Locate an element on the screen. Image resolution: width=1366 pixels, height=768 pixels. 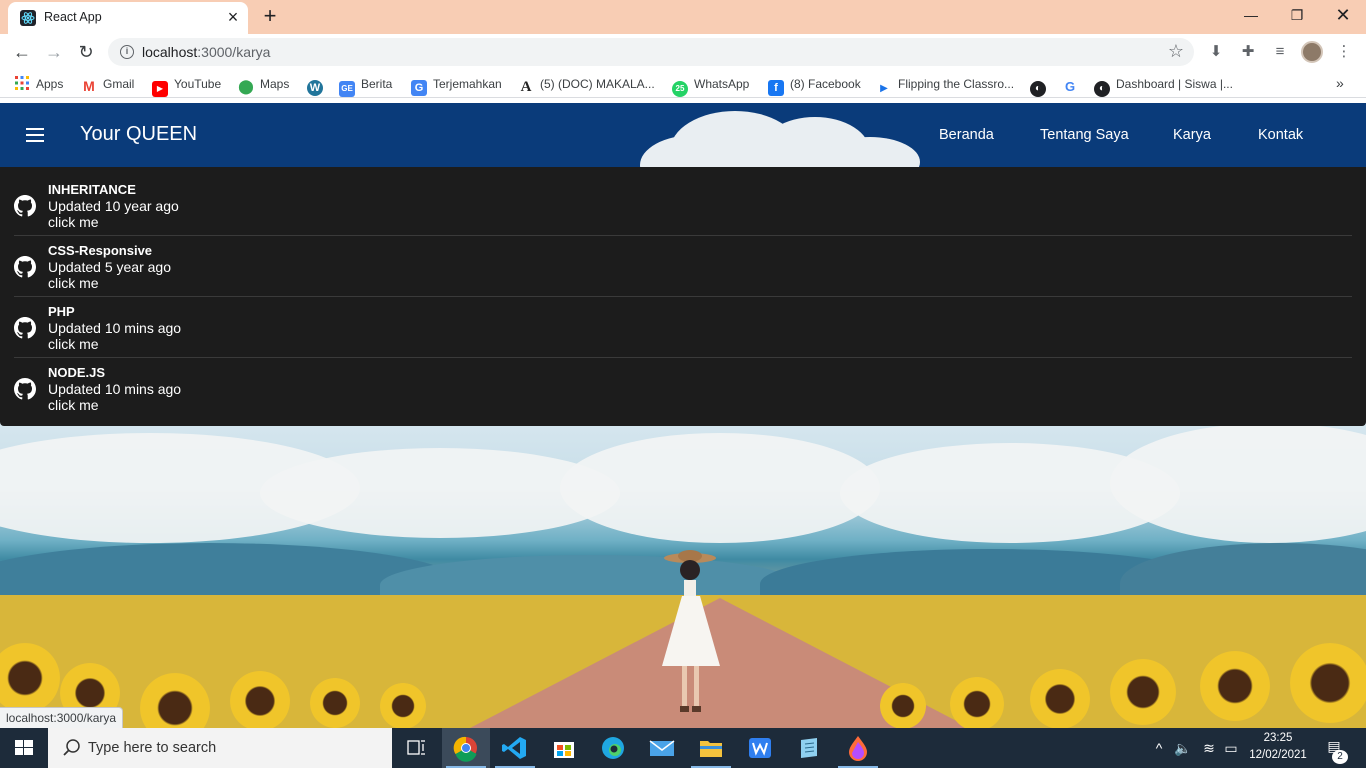
url-path: :3000/karya is located at coordinates (234, 52).